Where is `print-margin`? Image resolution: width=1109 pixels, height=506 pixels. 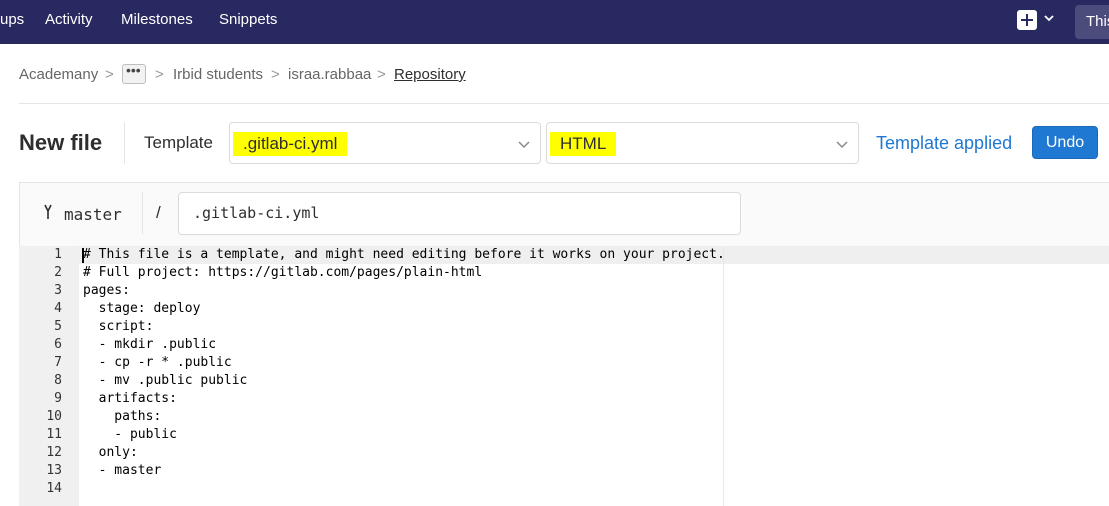
print-margin is located at coordinates (723, 376).